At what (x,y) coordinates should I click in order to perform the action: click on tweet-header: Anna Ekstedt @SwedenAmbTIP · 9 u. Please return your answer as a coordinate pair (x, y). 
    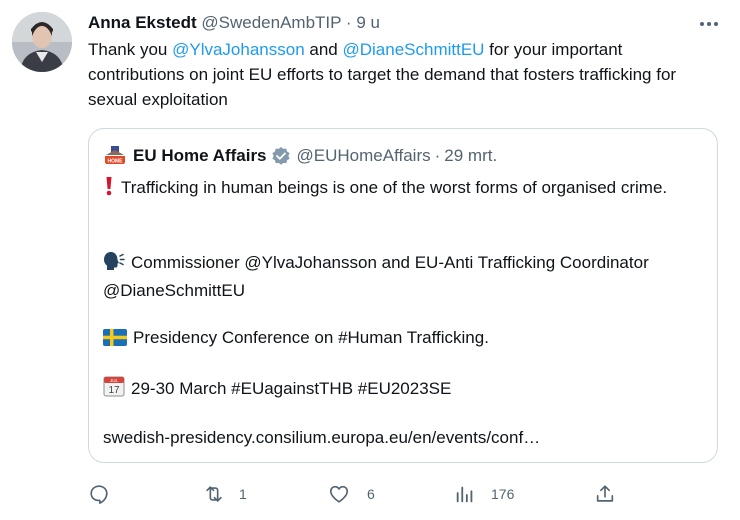
    Looking at the image, I should click on (234, 23).